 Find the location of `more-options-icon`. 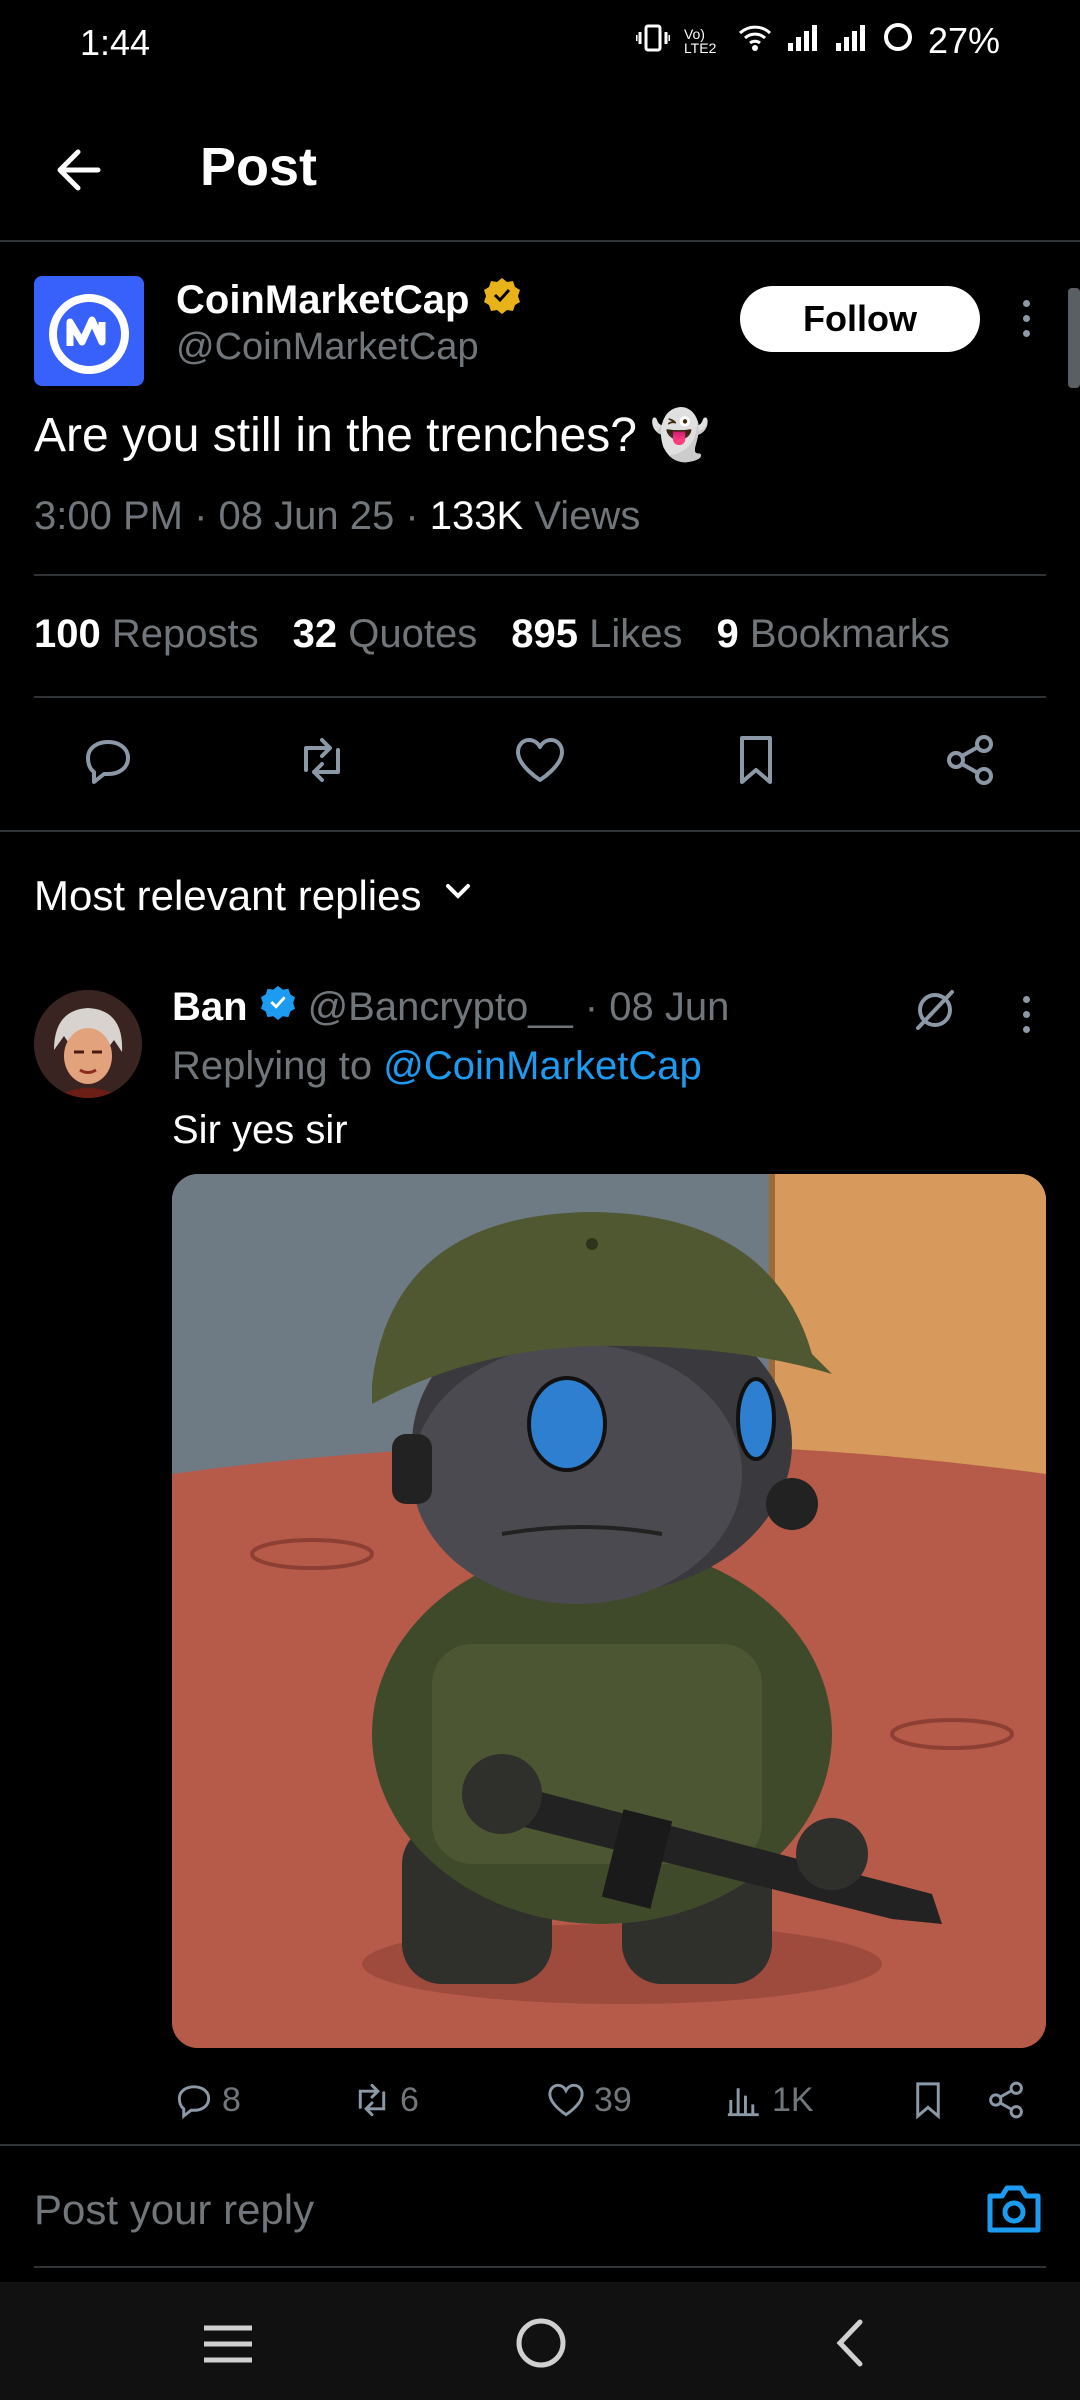

more-options-icon is located at coordinates (1026, 318).